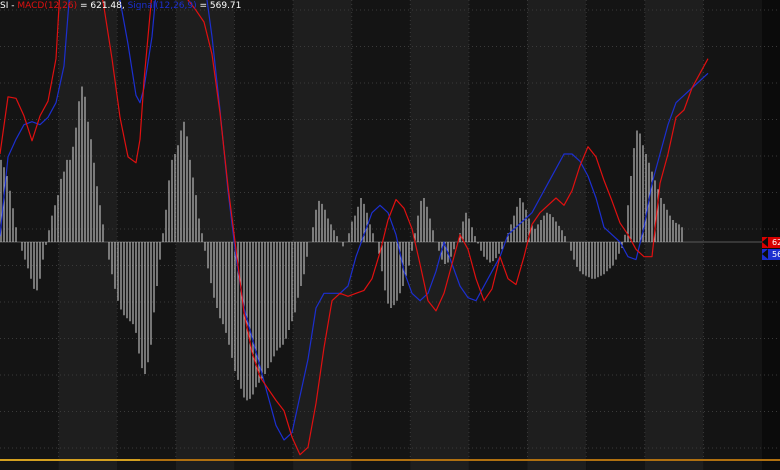 This screenshot has width=780, height=470. What do you see at coordinates (771, 235) in the screenshot?
I see `price-axis-area` at bounding box center [771, 235].